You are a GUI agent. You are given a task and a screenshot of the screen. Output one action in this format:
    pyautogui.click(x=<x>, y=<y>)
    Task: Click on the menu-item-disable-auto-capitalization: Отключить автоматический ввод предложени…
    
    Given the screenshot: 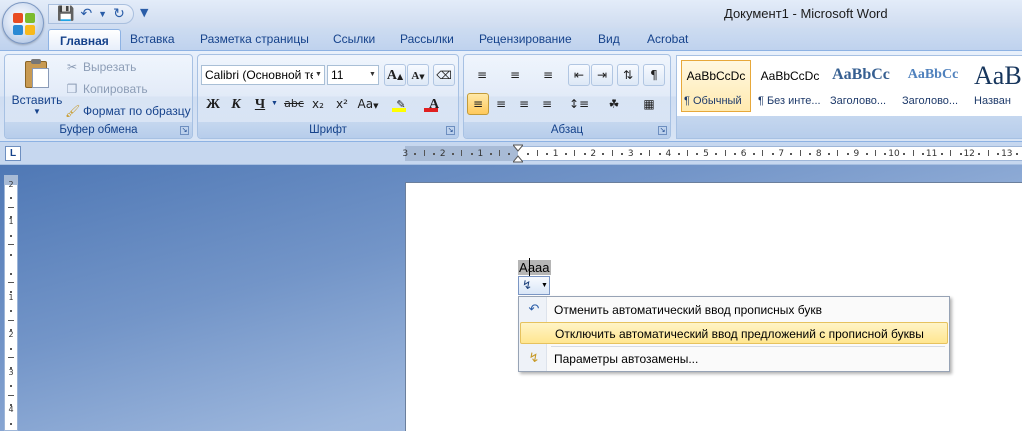 What is the action you would take?
    pyautogui.click(x=734, y=333)
    